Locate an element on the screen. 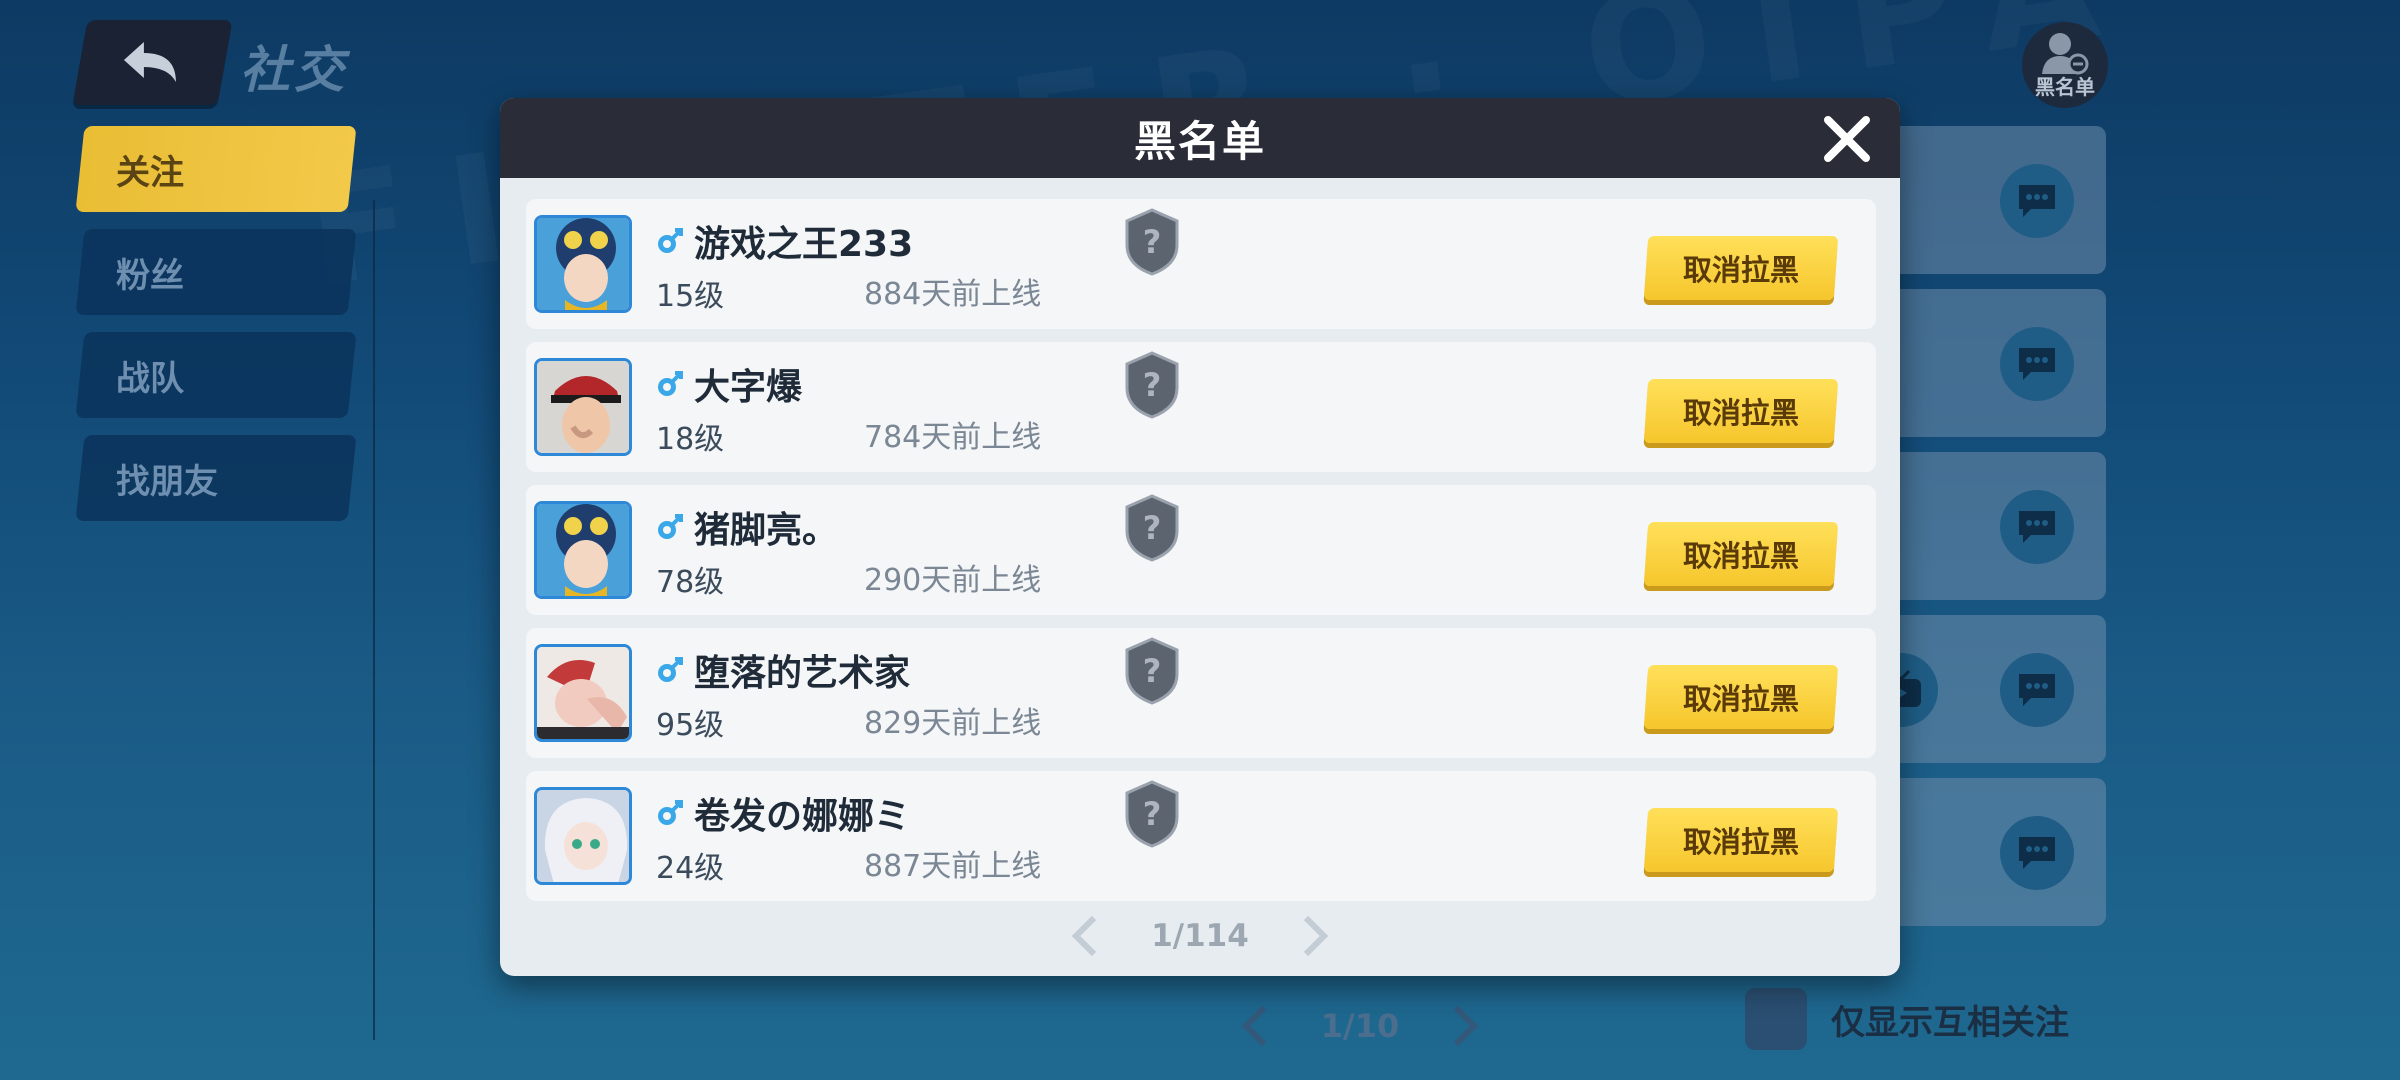 The height and width of the screenshot is (1080, 2400). mutual-only-checkbox is located at coordinates (1776, 1019).